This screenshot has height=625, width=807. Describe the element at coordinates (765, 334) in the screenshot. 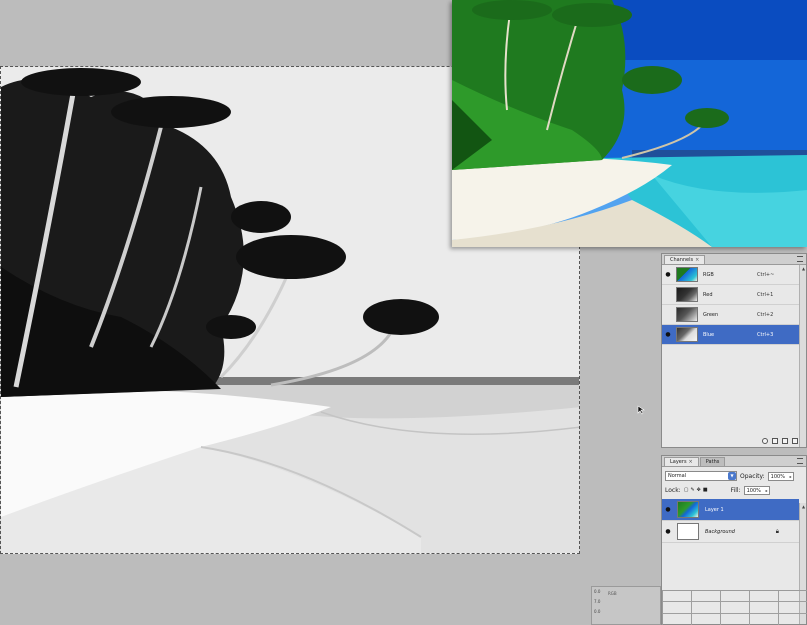

I see `channel-shortcut: Ctrl+3` at that location.